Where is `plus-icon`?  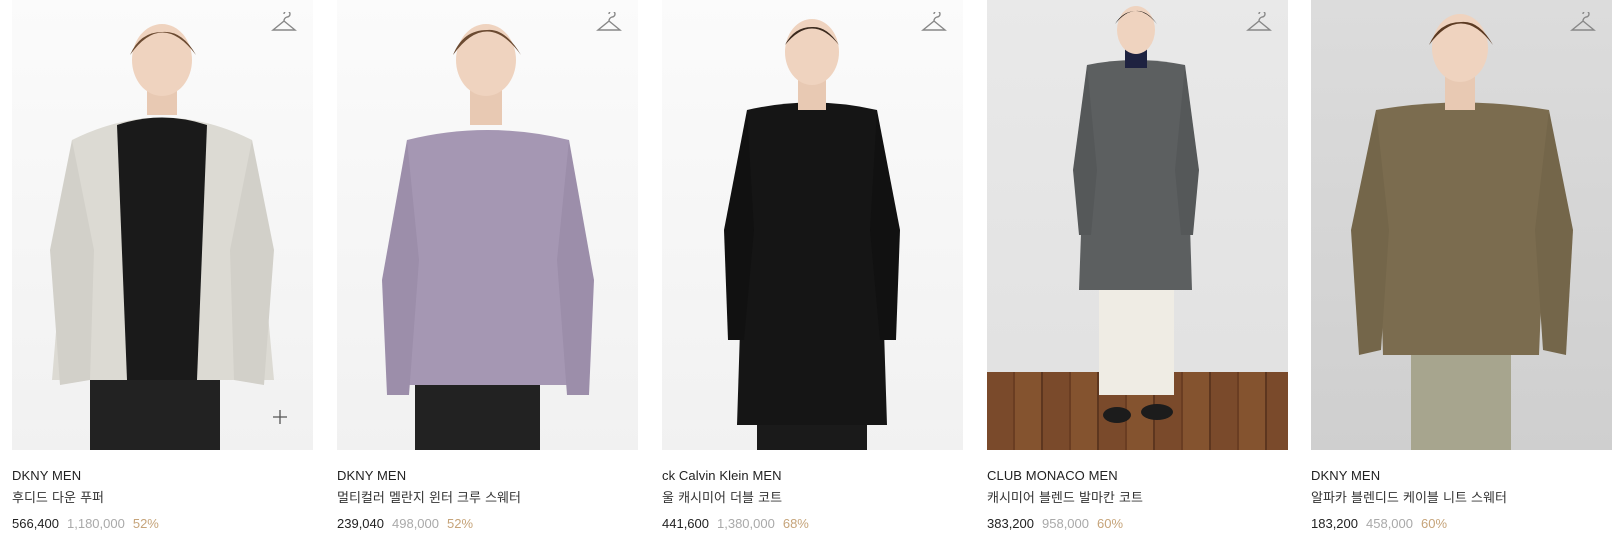 plus-icon is located at coordinates (280, 417).